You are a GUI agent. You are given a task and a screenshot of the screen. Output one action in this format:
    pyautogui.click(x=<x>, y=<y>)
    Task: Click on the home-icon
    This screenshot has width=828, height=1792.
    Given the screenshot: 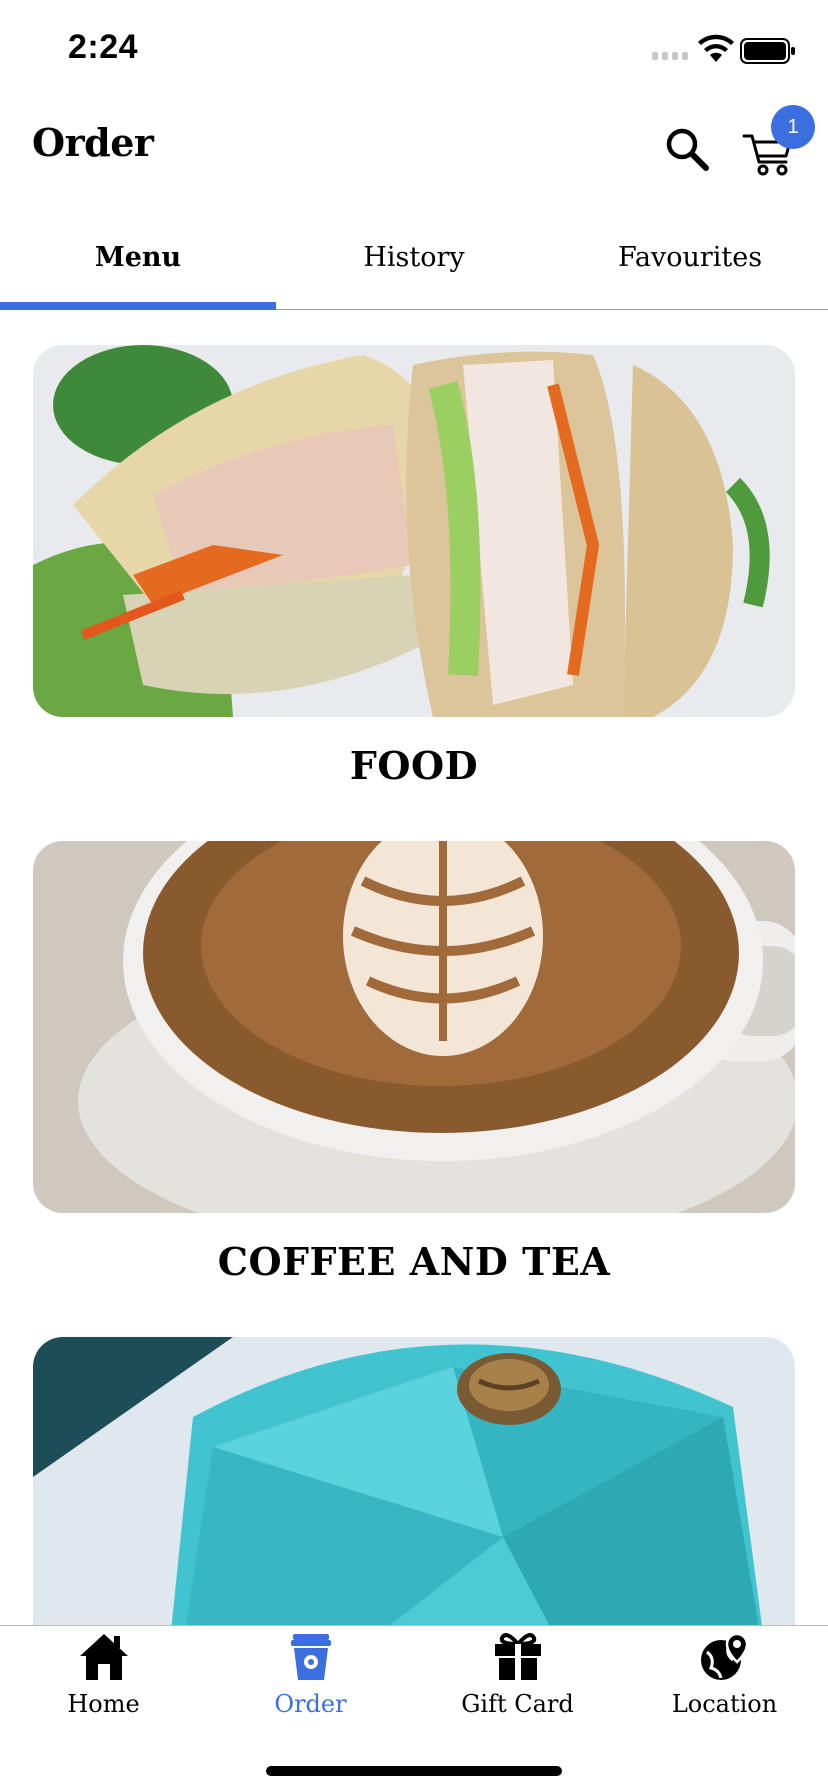 What is the action you would take?
    pyautogui.click(x=104, y=1657)
    